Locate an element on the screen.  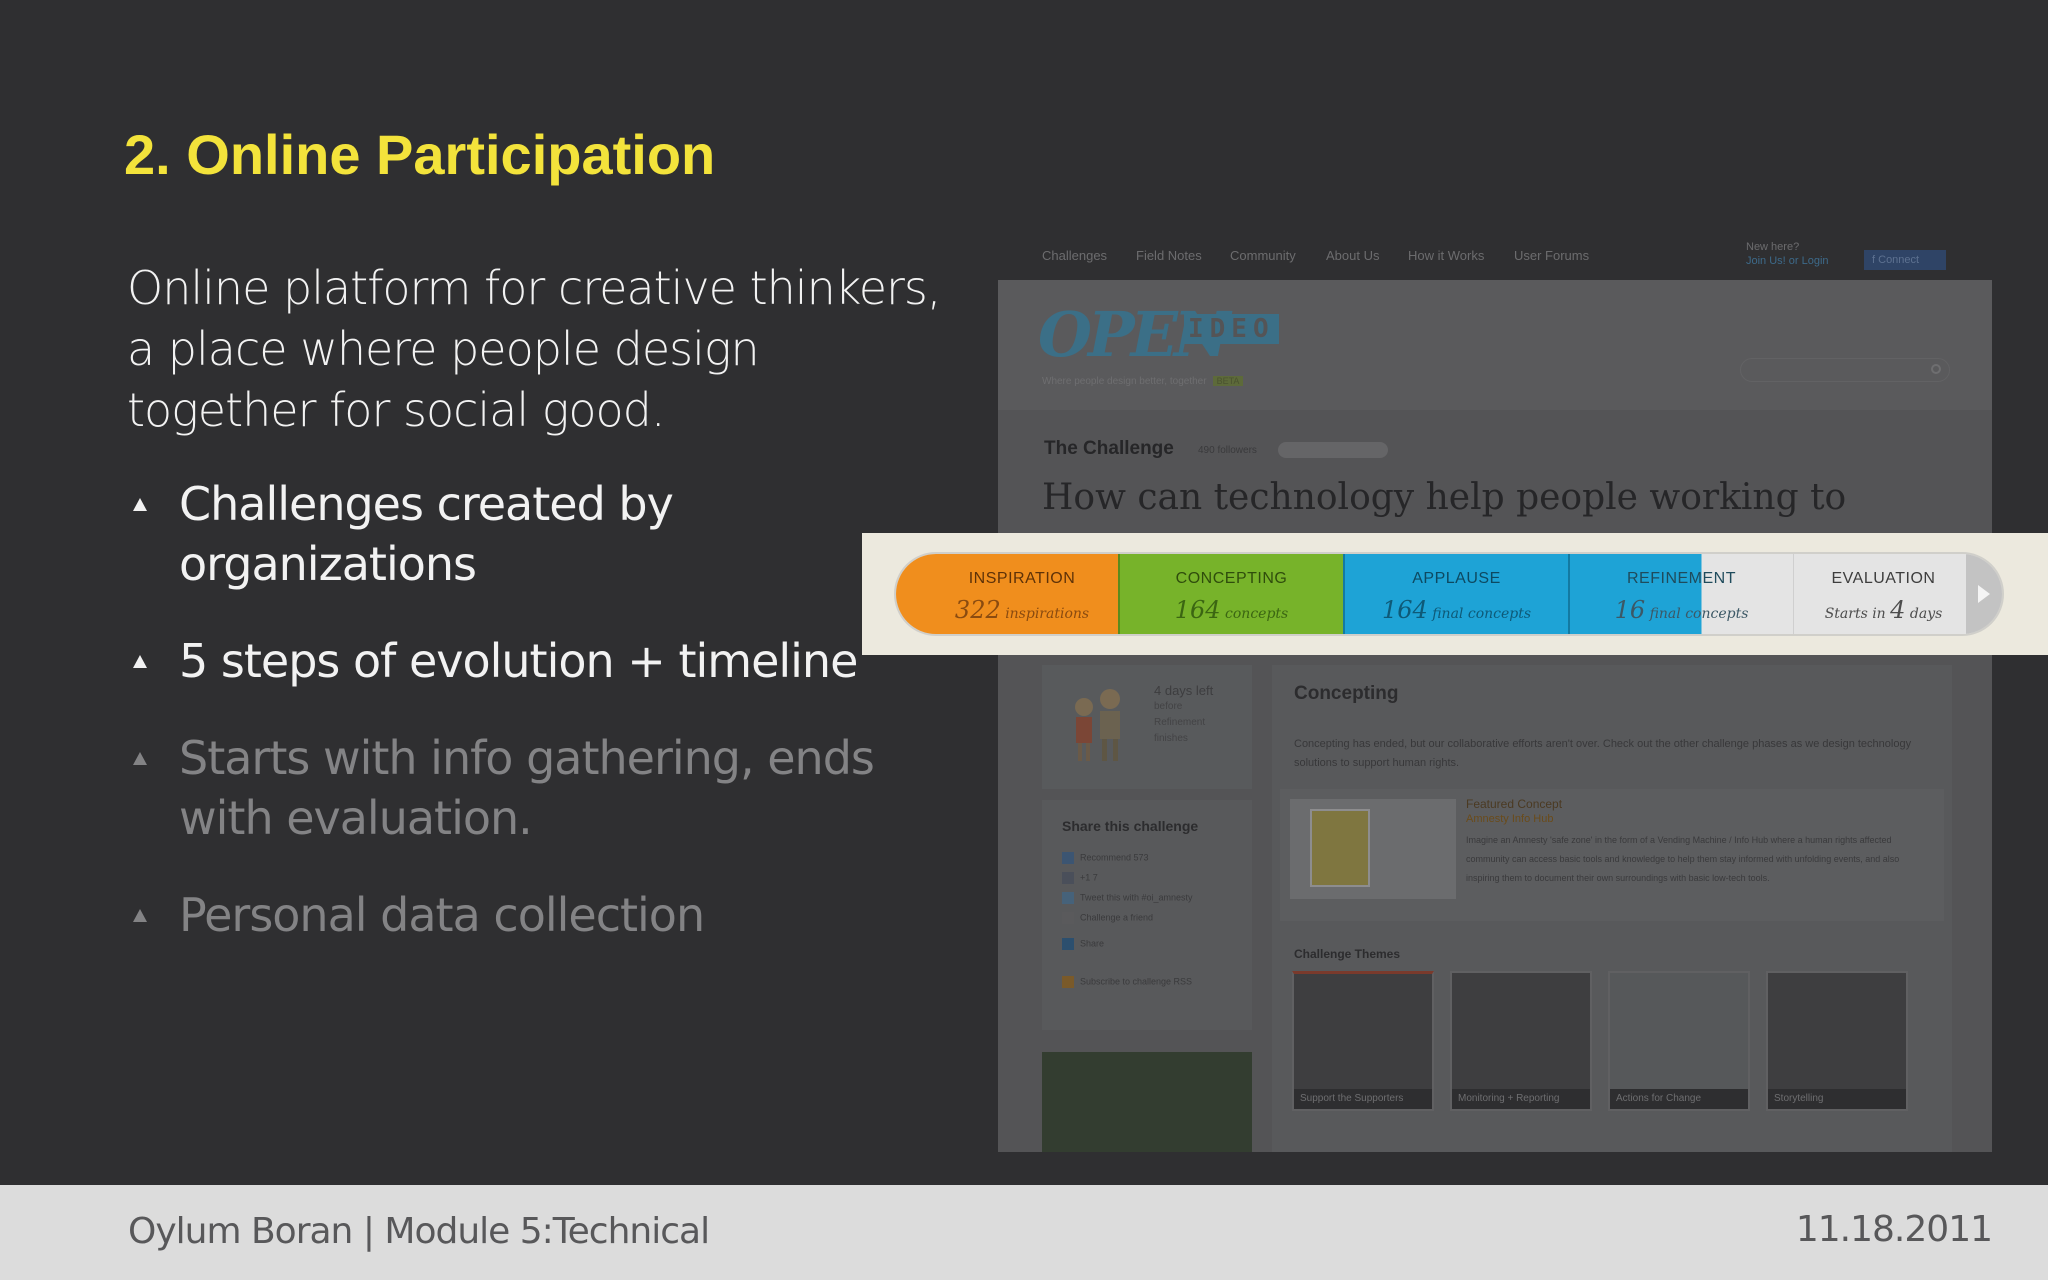
theme-card: Monitoring + Reporting is located at coordinates (1521, 1041).